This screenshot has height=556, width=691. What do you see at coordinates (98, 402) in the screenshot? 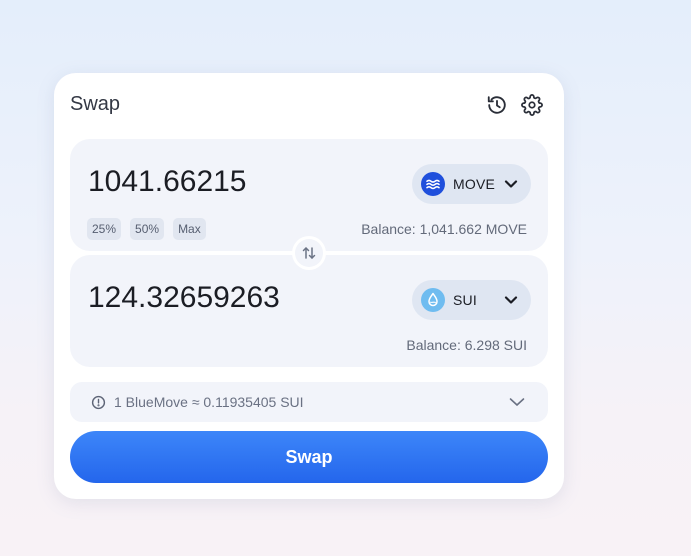
I see `info-icon` at bounding box center [98, 402].